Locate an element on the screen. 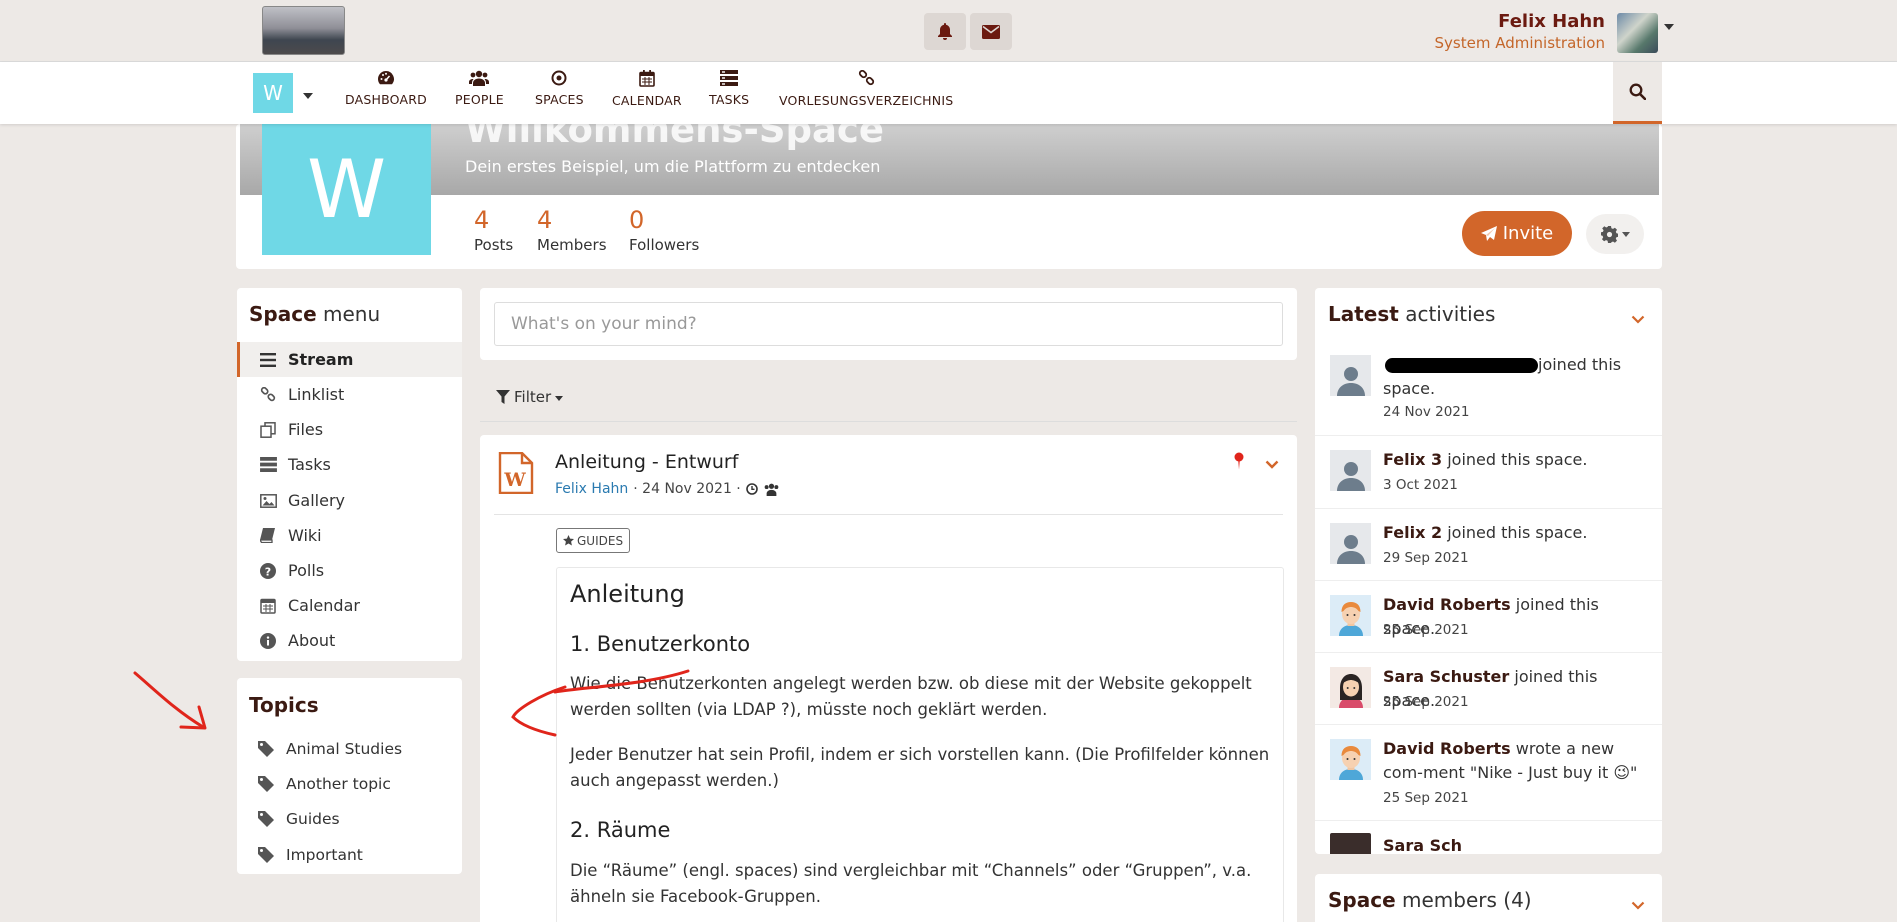  nav-calendar: CALENDAR is located at coordinates (647, 95).